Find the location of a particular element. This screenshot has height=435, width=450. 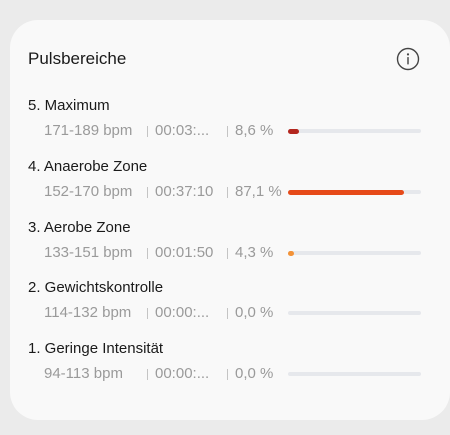

zone-percentage: 87,1 % is located at coordinates (258, 191).